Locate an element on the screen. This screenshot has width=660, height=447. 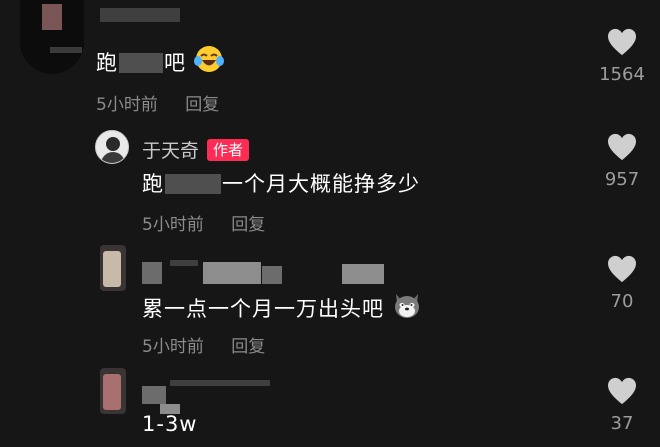
comment-text: 跑一个月大概能挣多少 is located at coordinates (281, 184).